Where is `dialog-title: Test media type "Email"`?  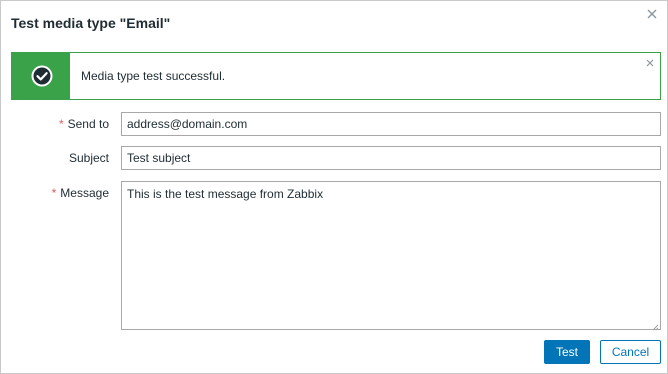
dialog-title: Test media type "Email" is located at coordinates (91, 23).